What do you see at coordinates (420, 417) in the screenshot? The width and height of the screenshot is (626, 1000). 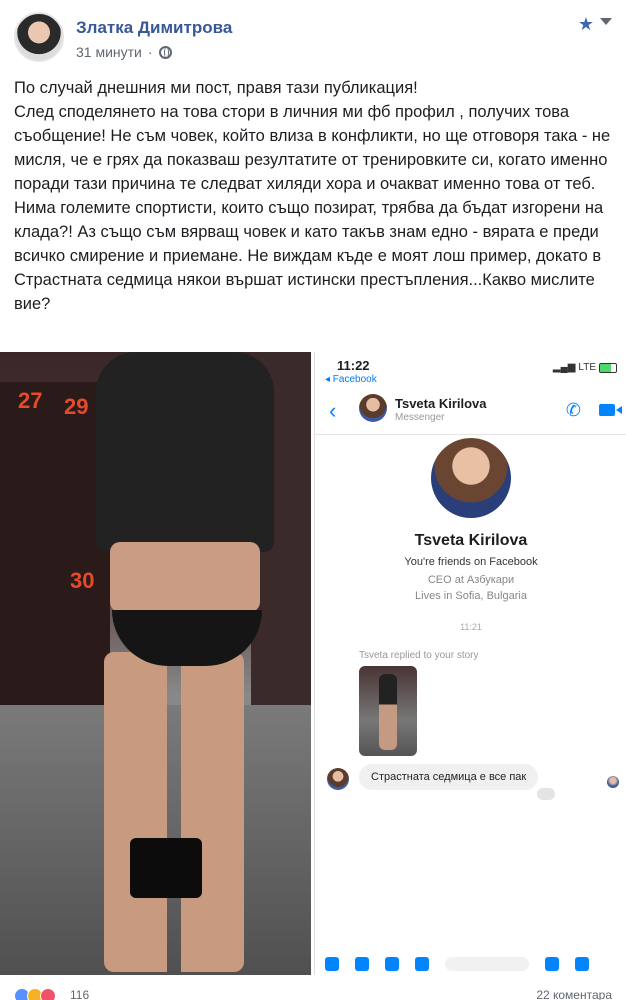 I see `contact-subtitle: Messenger` at bounding box center [420, 417].